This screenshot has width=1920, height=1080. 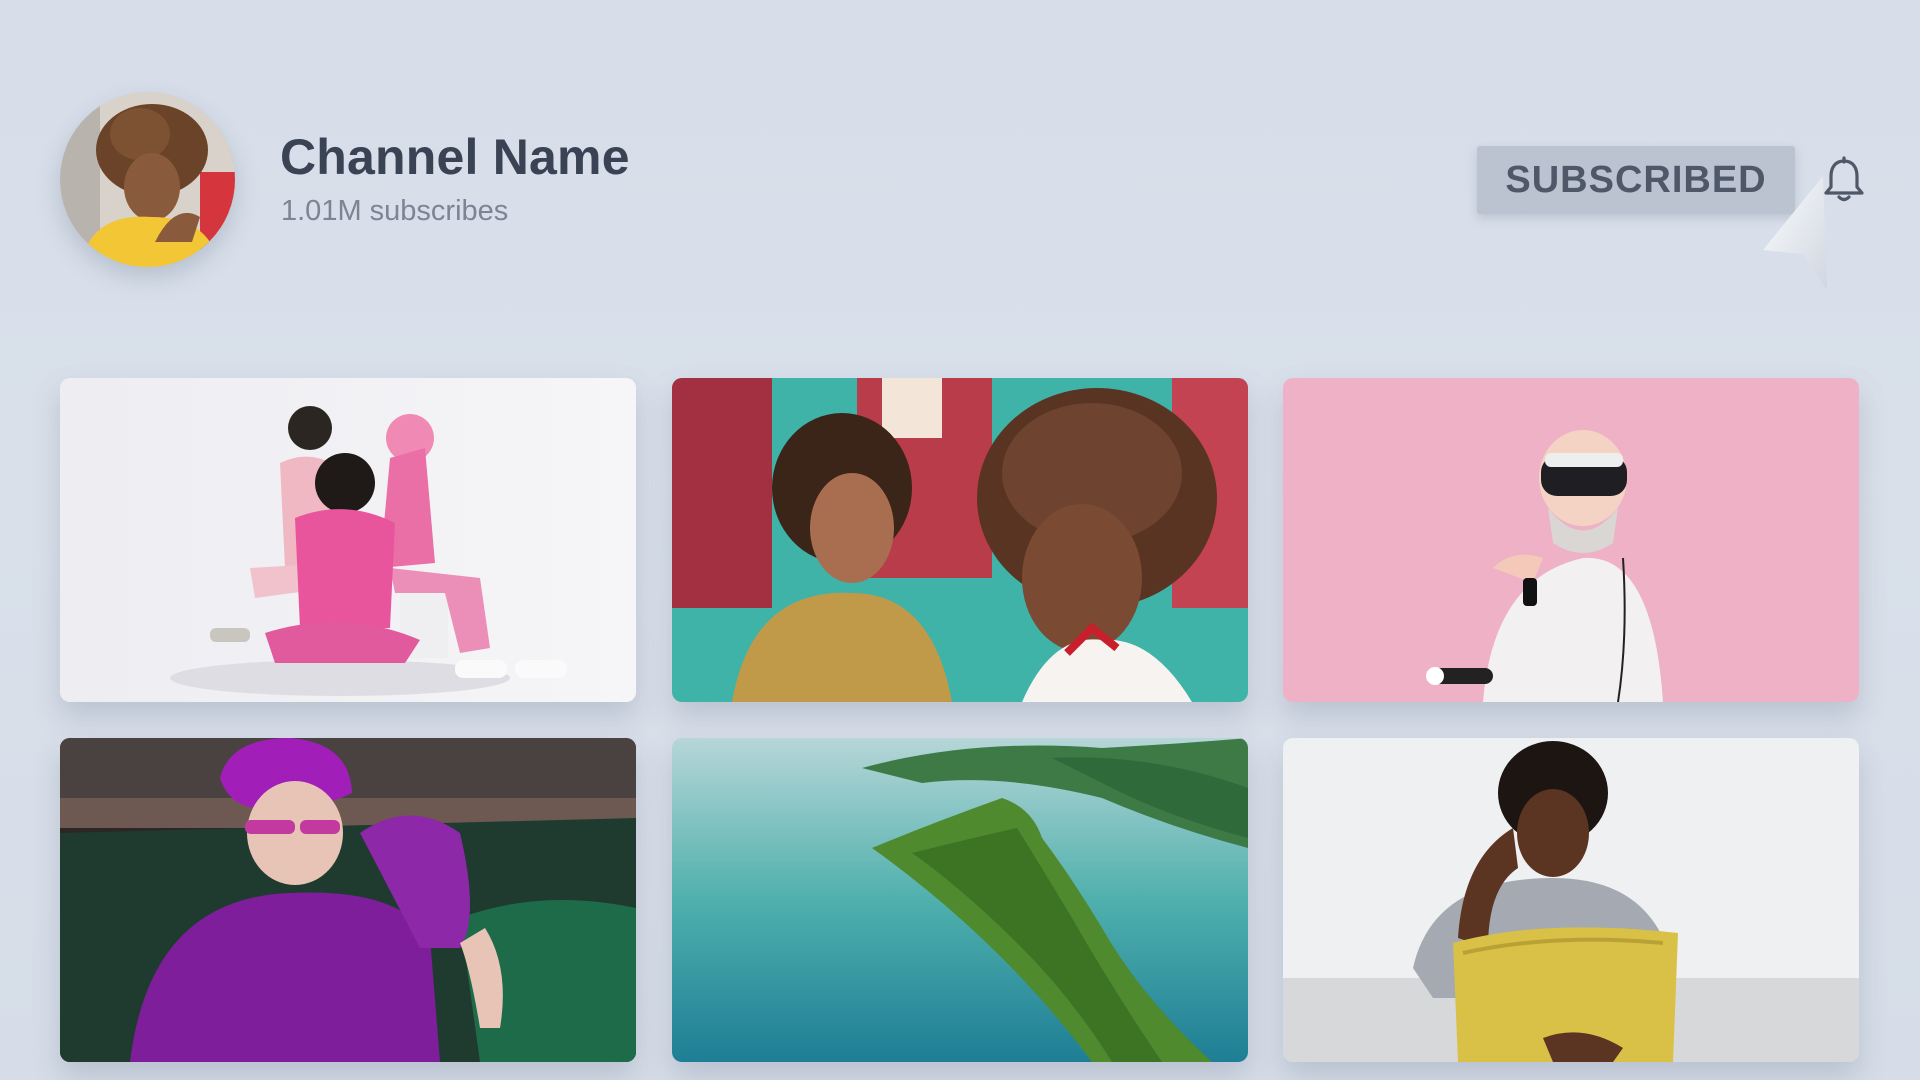 I want to click on subscriber-count: 1.01M subscribes, so click(x=395, y=211).